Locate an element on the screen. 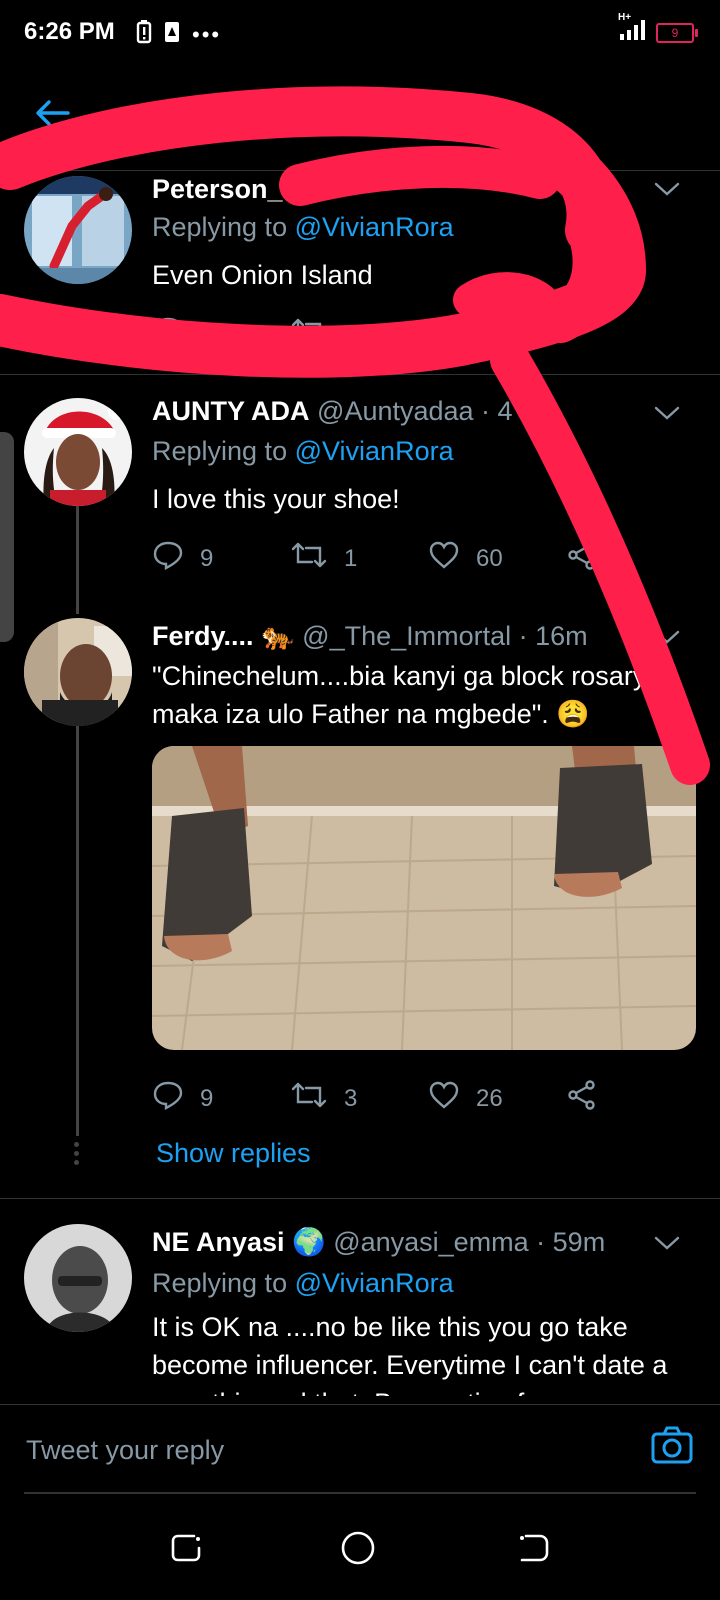 This screenshot has width=720, height=1600. scroll-handle is located at coordinates (7, 537).